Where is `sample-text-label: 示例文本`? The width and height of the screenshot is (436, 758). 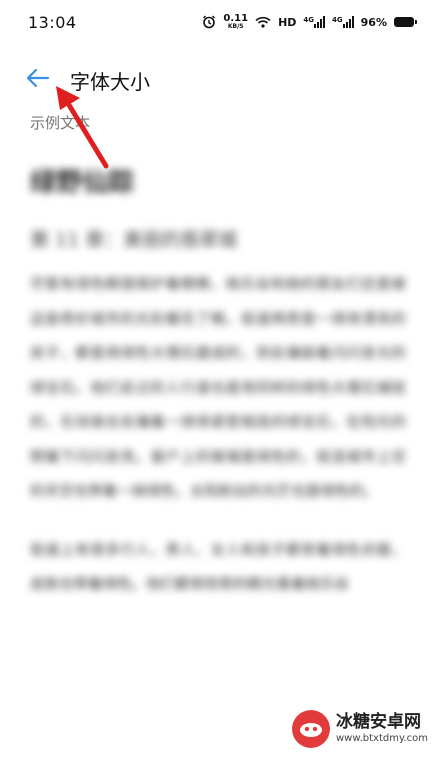 sample-text-label: 示例文本 is located at coordinates (60, 123).